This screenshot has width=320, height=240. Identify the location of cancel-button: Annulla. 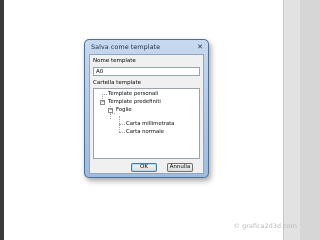
(180, 167).